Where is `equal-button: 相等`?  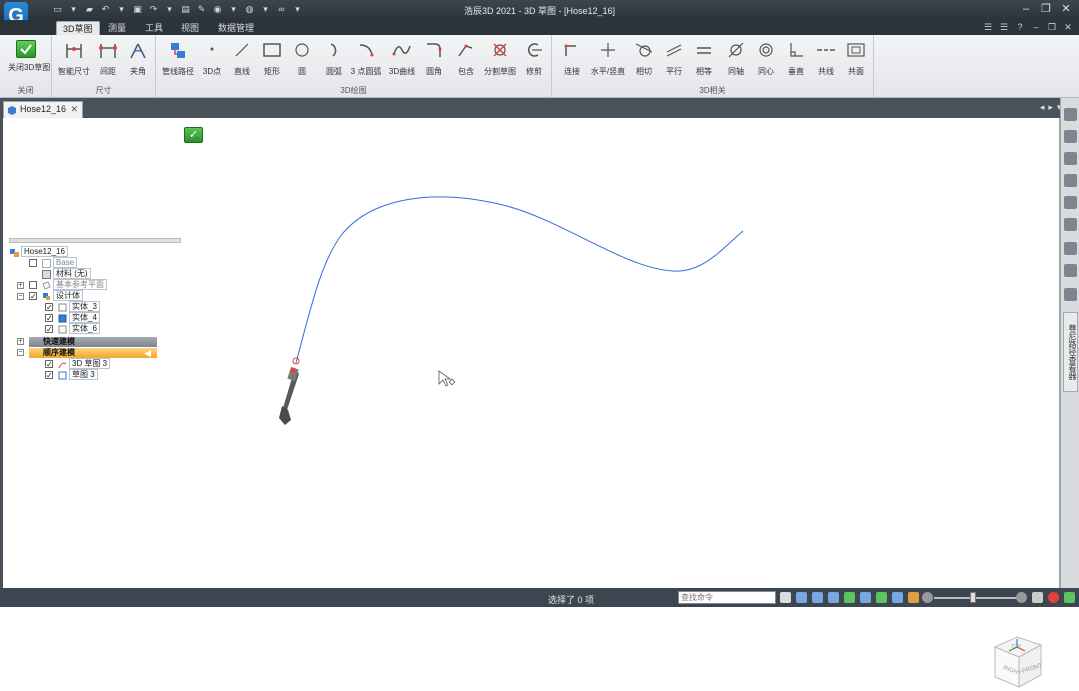 equal-button: 相等 is located at coordinates (704, 61).